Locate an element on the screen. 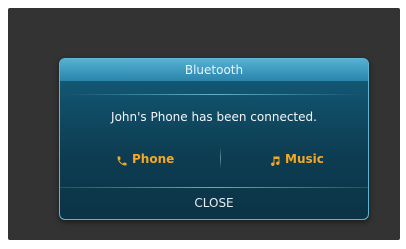 The height and width of the screenshot is (249, 406). music-button: Music is located at coordinates (296, 159).